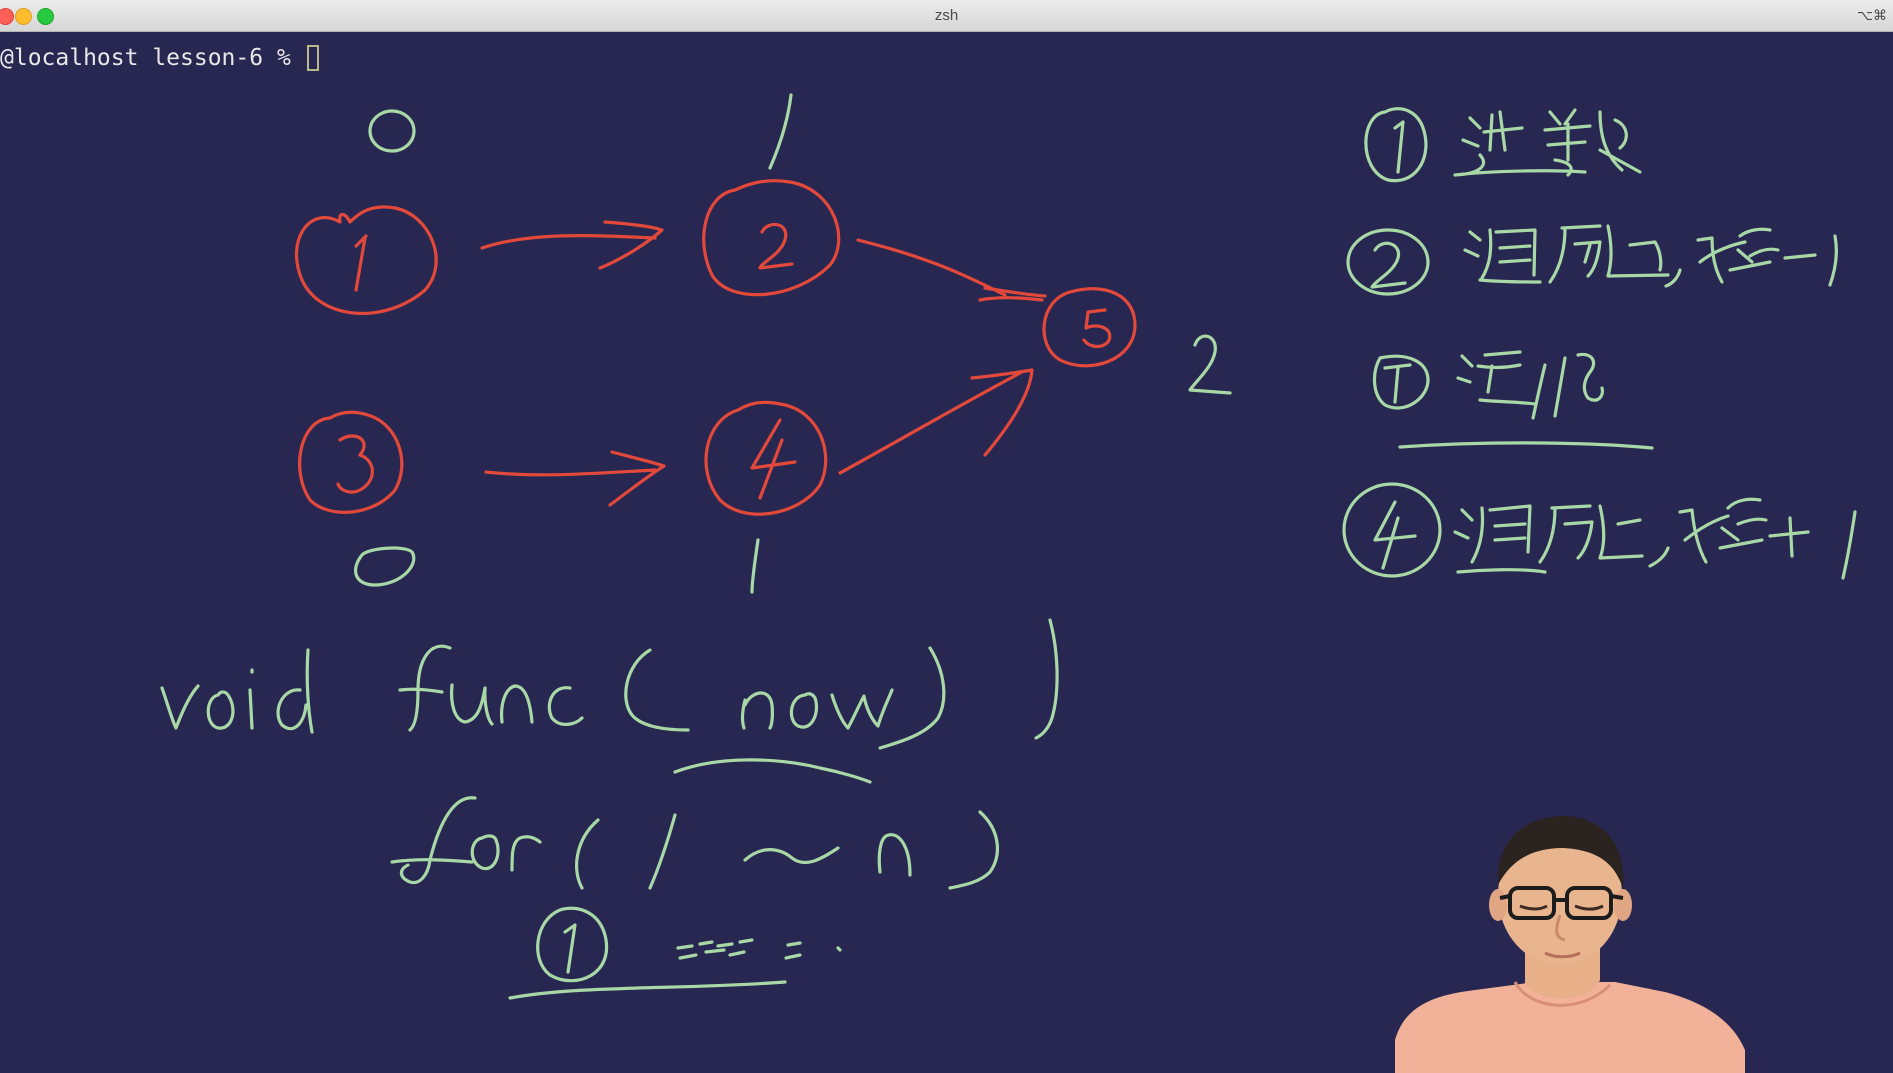 The height and width of the screenshot is (1073, 1893). What do you see at coordinates (491, 688) in the screenshot?
I see `code-word-func` at bounding box center [491, 688].